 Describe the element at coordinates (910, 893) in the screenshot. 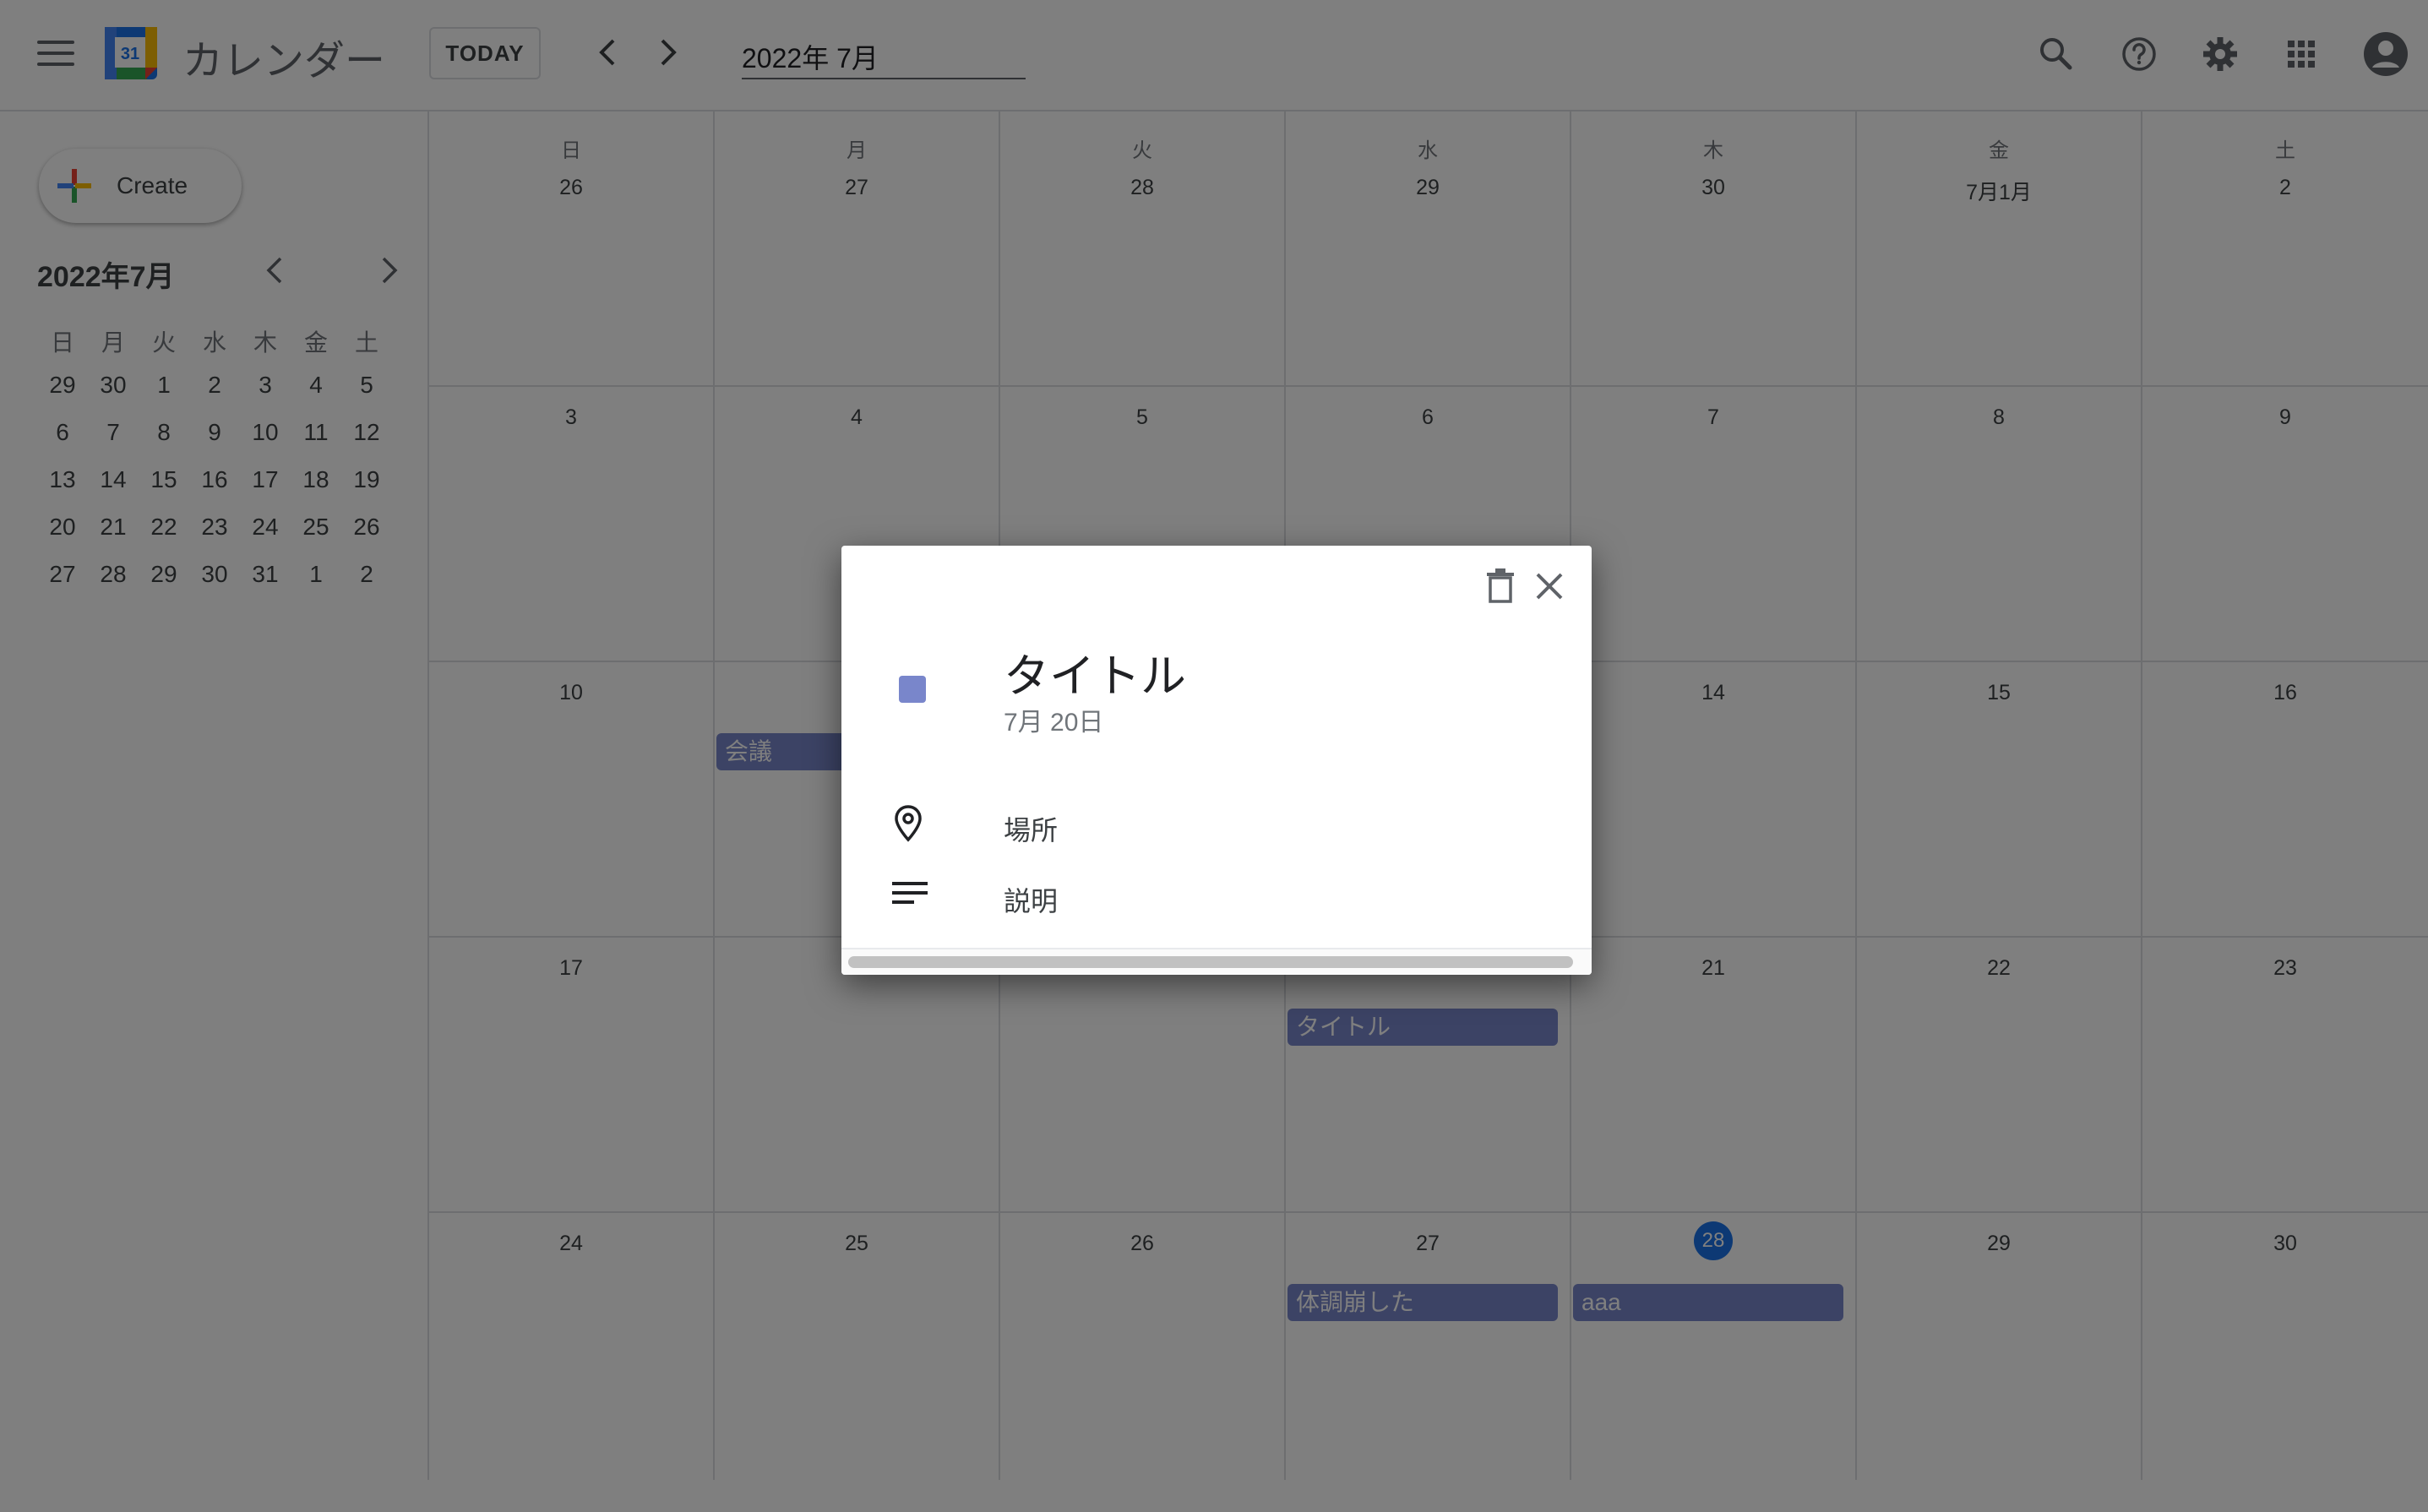

I see `description-lines-icon` at that location.